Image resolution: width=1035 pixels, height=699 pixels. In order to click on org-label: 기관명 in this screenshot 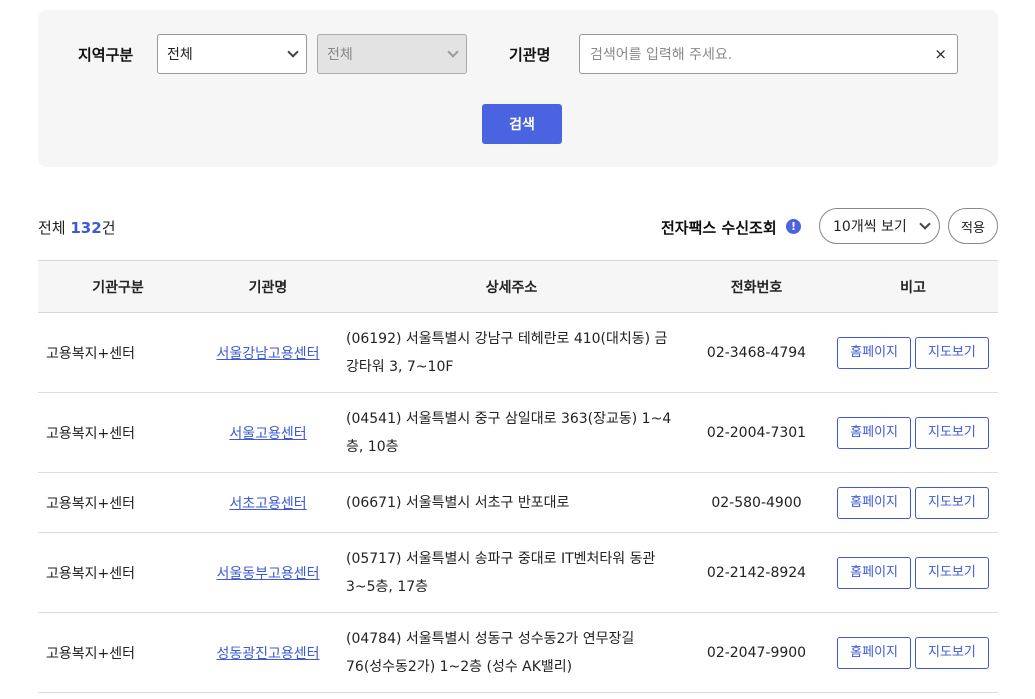, I will do `click(530, 55)`.